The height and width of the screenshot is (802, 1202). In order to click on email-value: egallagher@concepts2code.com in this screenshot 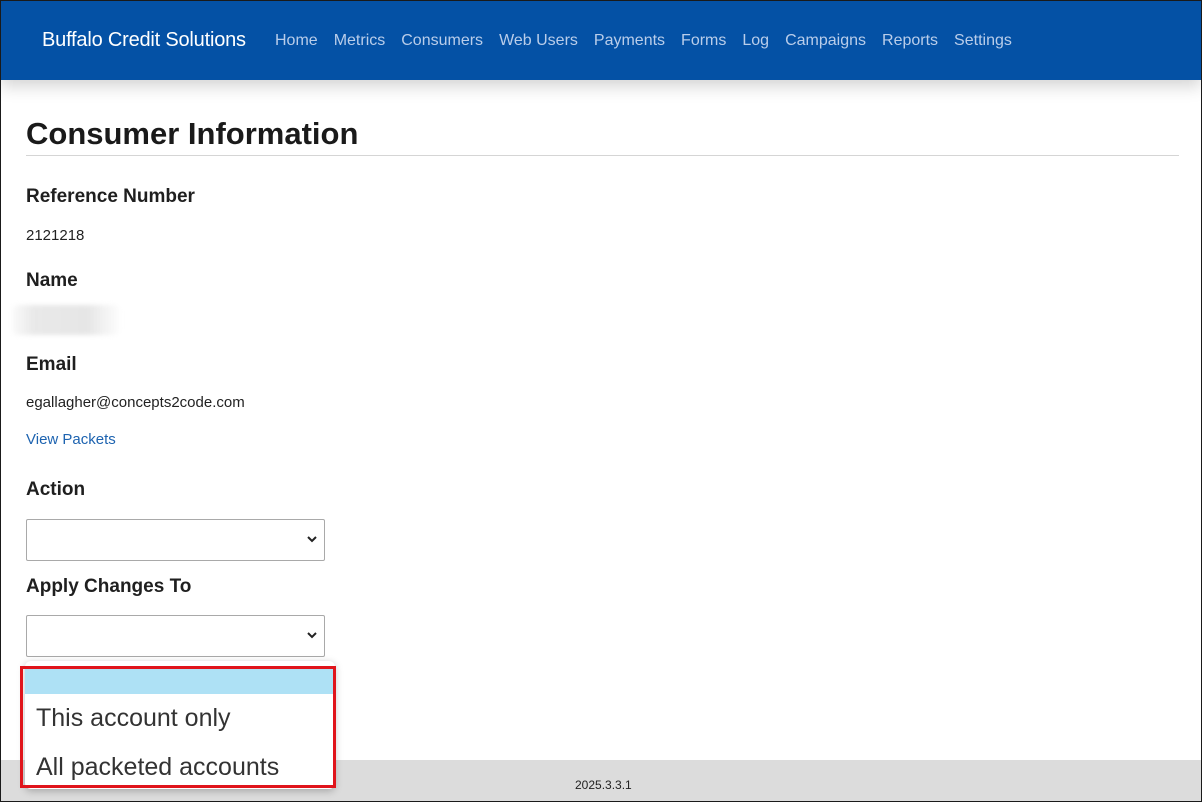, I will do `click(135, 402)`.